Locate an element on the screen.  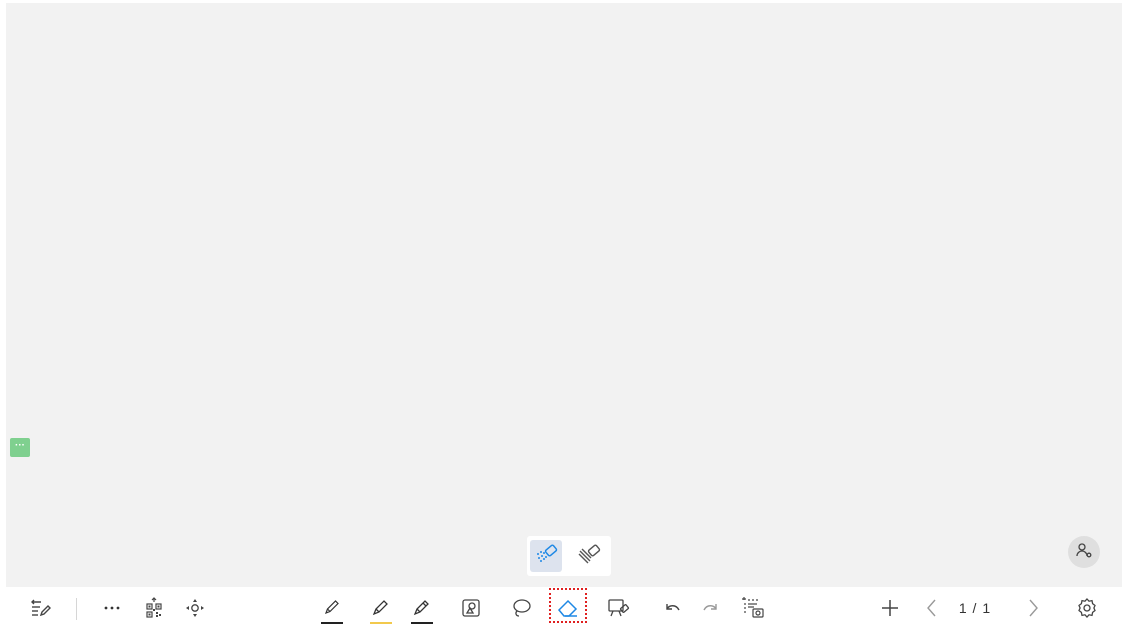
more-button is located at coordinates (112, 608).